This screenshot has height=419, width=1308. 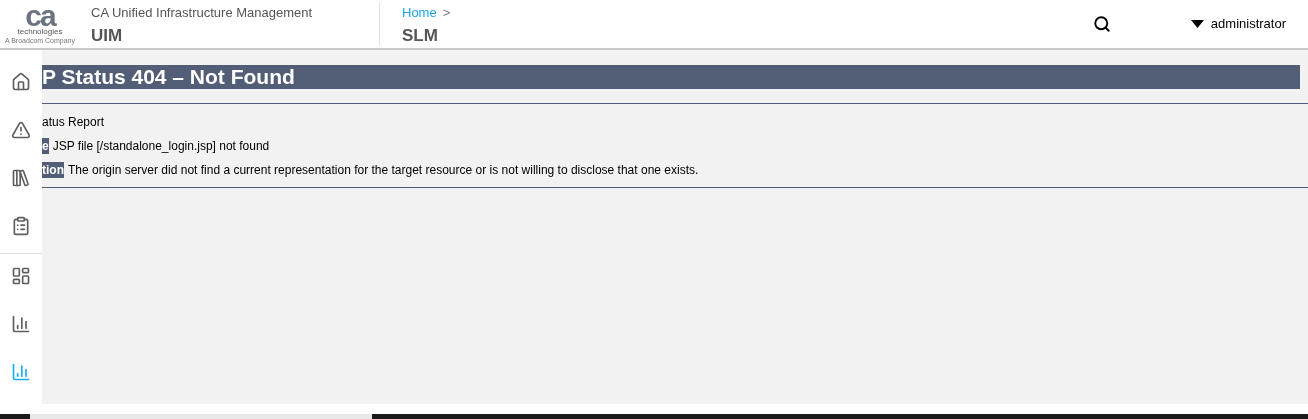 What do you see at coordinates (161, 146) in the screenshot?
I see `field-text: JSP file [/standalone_login.jsp] not found` at bounding box center [161, 146].